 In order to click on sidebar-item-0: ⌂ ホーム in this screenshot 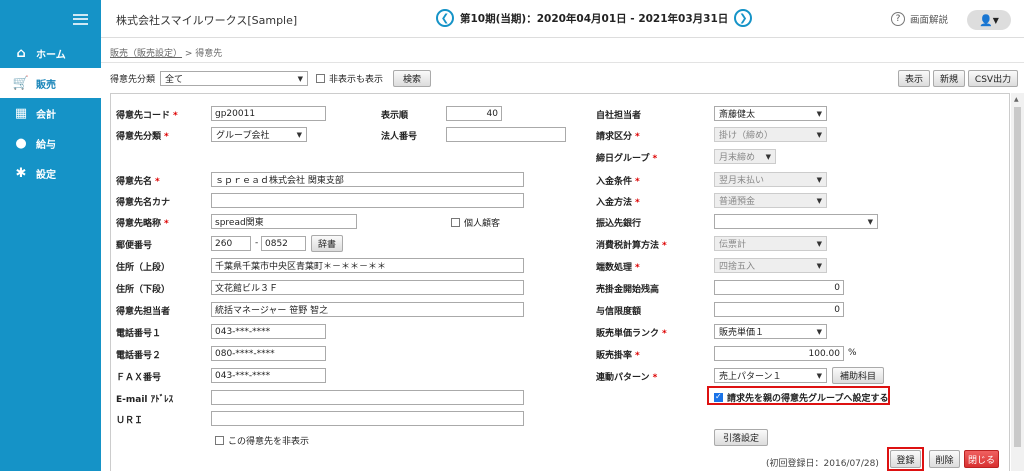, I will do `click(50, 53)`.